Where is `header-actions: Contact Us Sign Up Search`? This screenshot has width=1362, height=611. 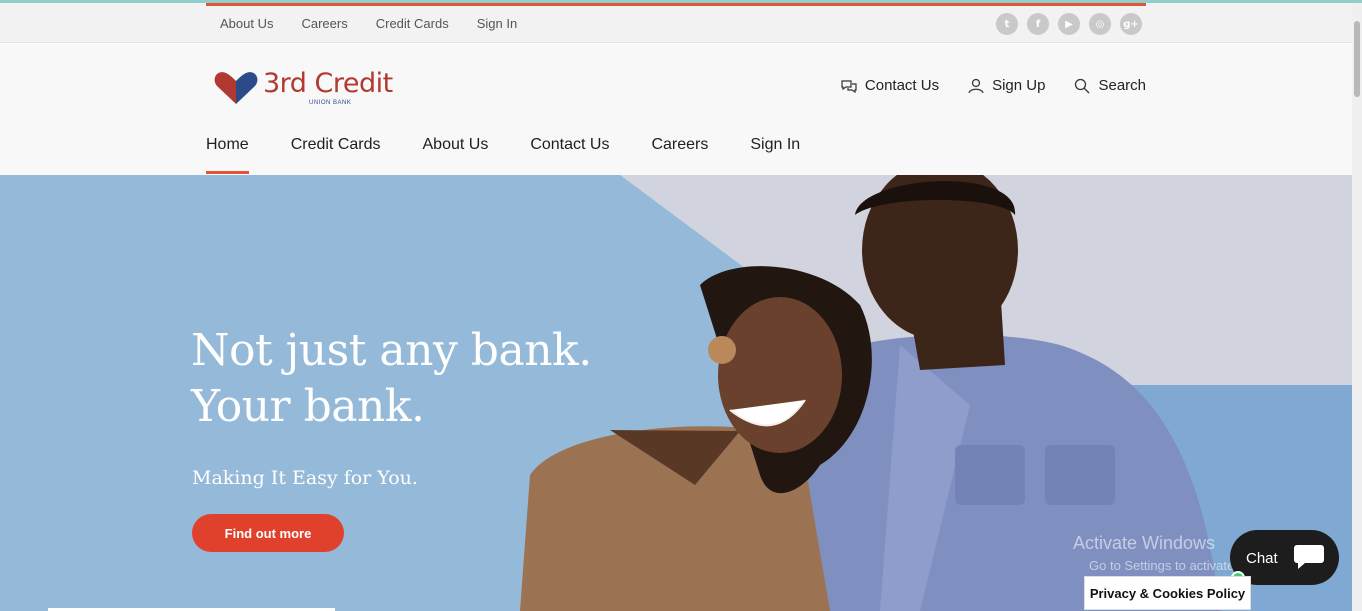 header-actions: Contact Us Sign Up Search is located at coordinates (993, 85).